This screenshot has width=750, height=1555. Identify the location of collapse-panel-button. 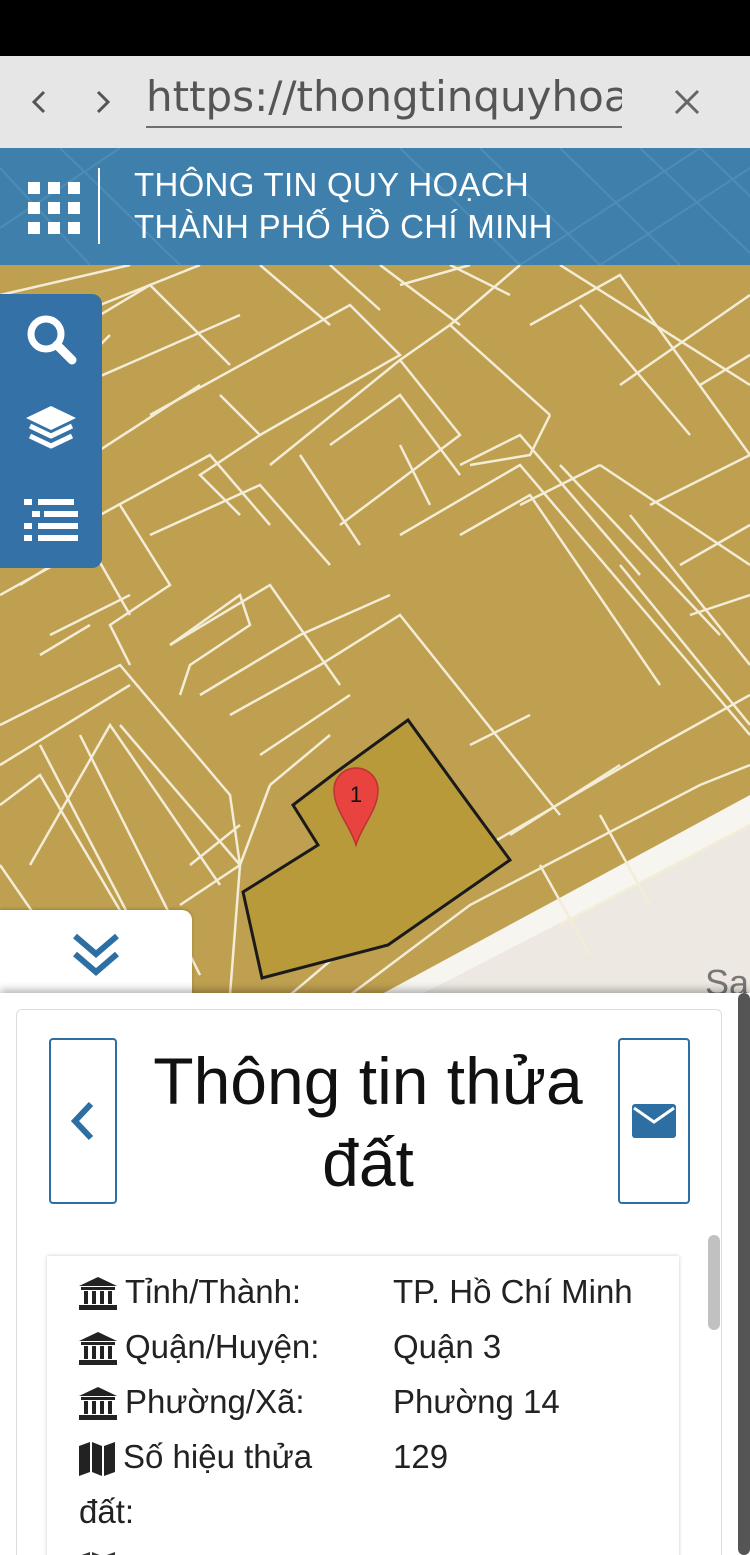
(96, 955).